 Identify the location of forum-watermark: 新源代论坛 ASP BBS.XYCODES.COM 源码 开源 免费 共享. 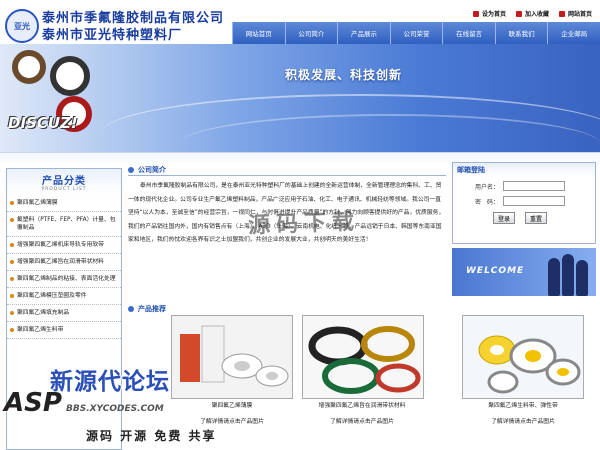
(115, 406).